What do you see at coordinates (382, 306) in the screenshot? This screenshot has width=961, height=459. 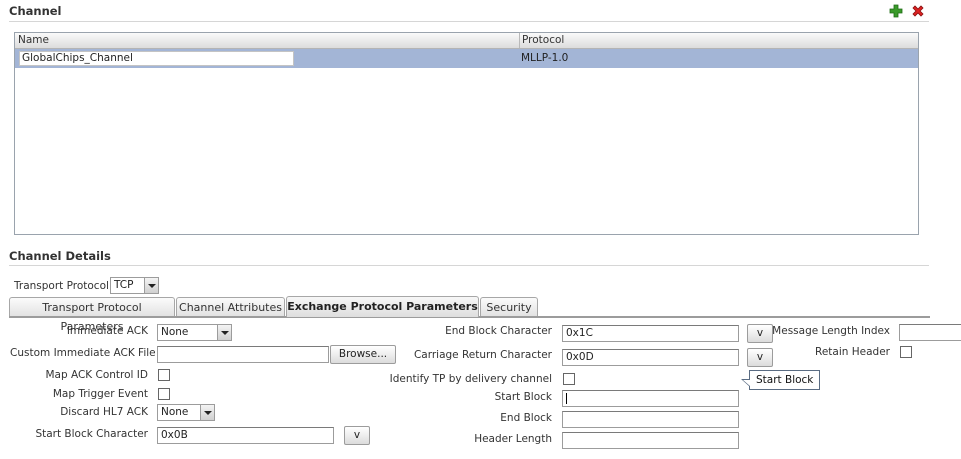 I see `tab-exchange-protocol-parameters: Exchange Protocol Parameters` at bounding box center [382, 306].